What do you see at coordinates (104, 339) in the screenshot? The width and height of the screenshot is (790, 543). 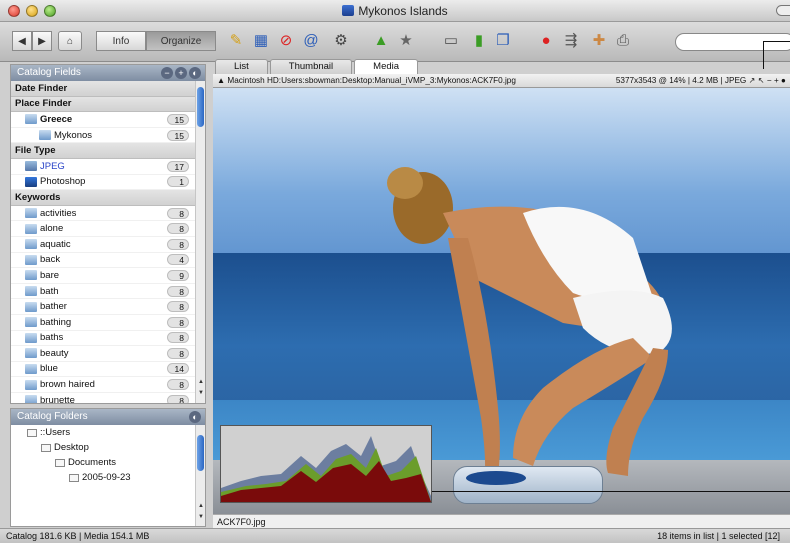 I see `field-list-item: baths 8` at bounding box center [104, 339].